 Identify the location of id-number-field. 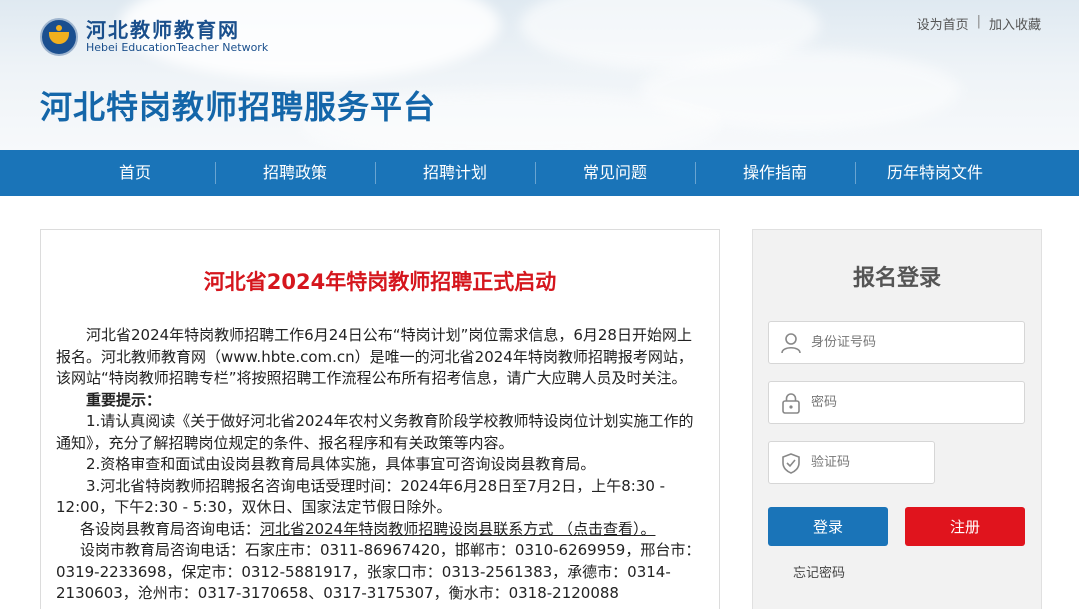
(896, 342).